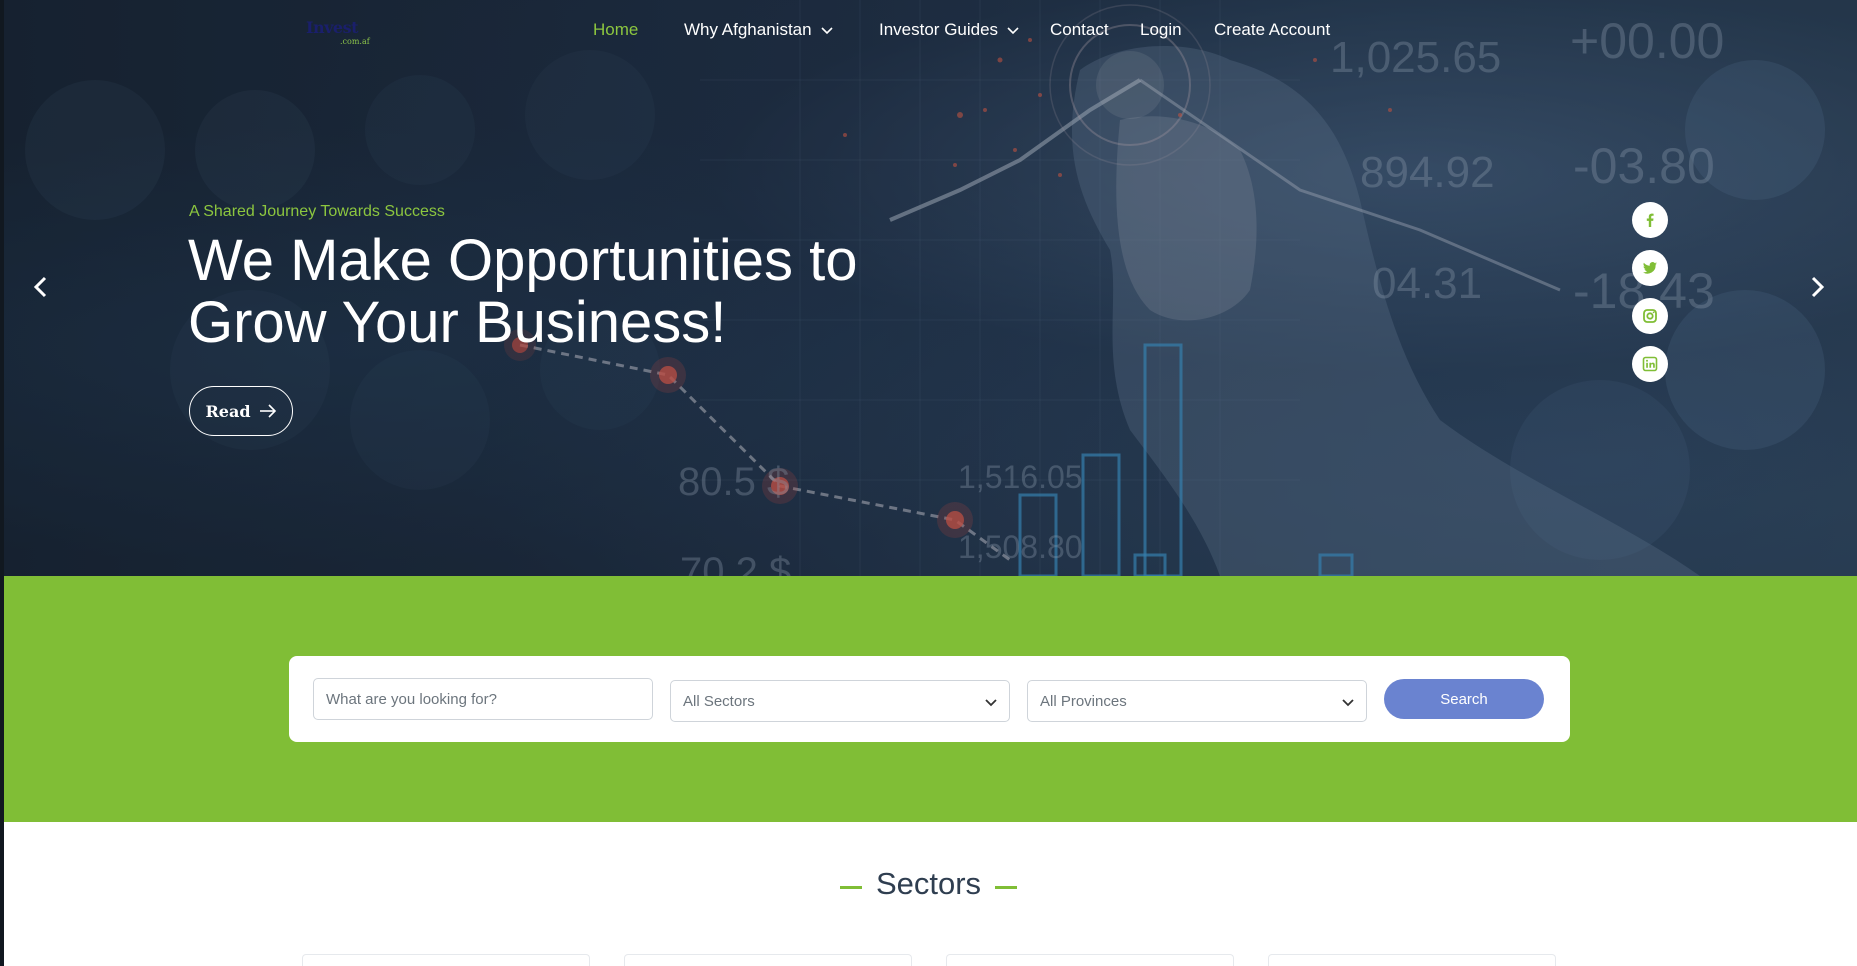 This screenshot has height=966, width=1857. I want to click on nav-label: Why Afghanistan, so click(748, 29).